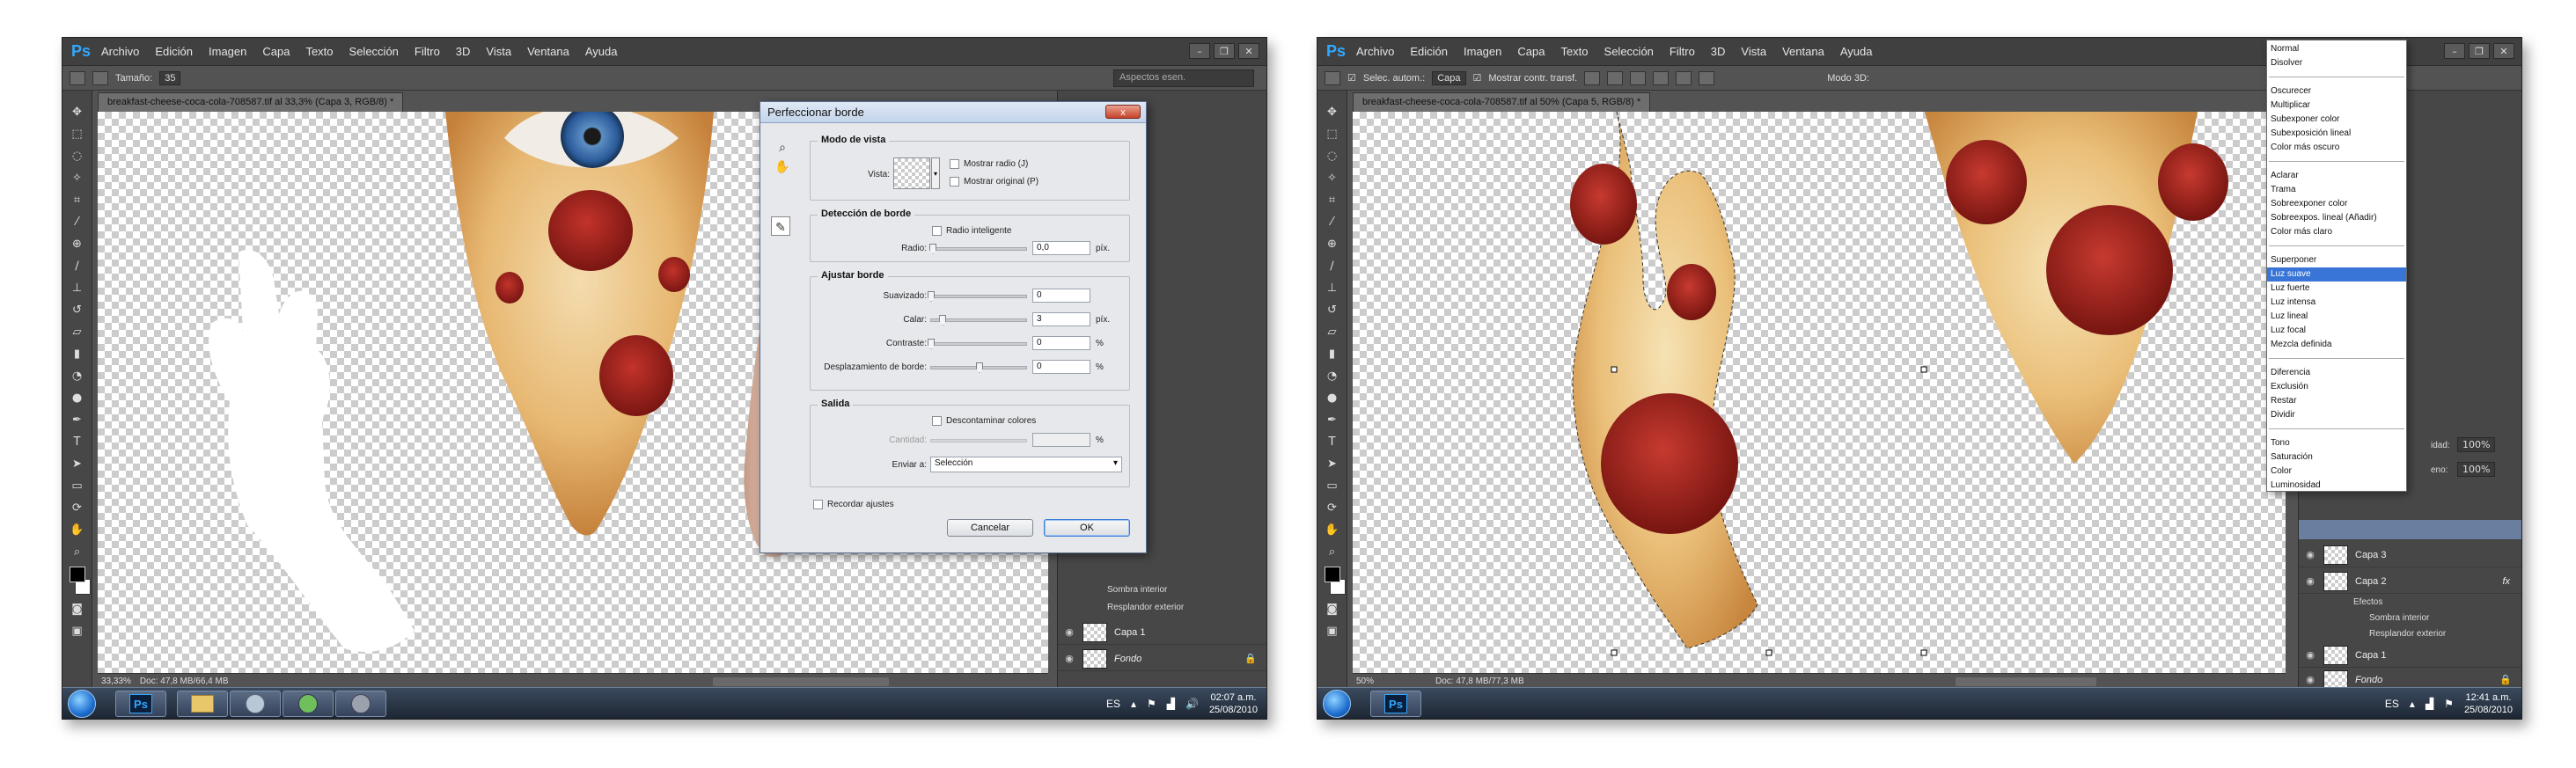 The image size is (2576, 768). I want to click on align-bottom-icon, so click(1638, 77).